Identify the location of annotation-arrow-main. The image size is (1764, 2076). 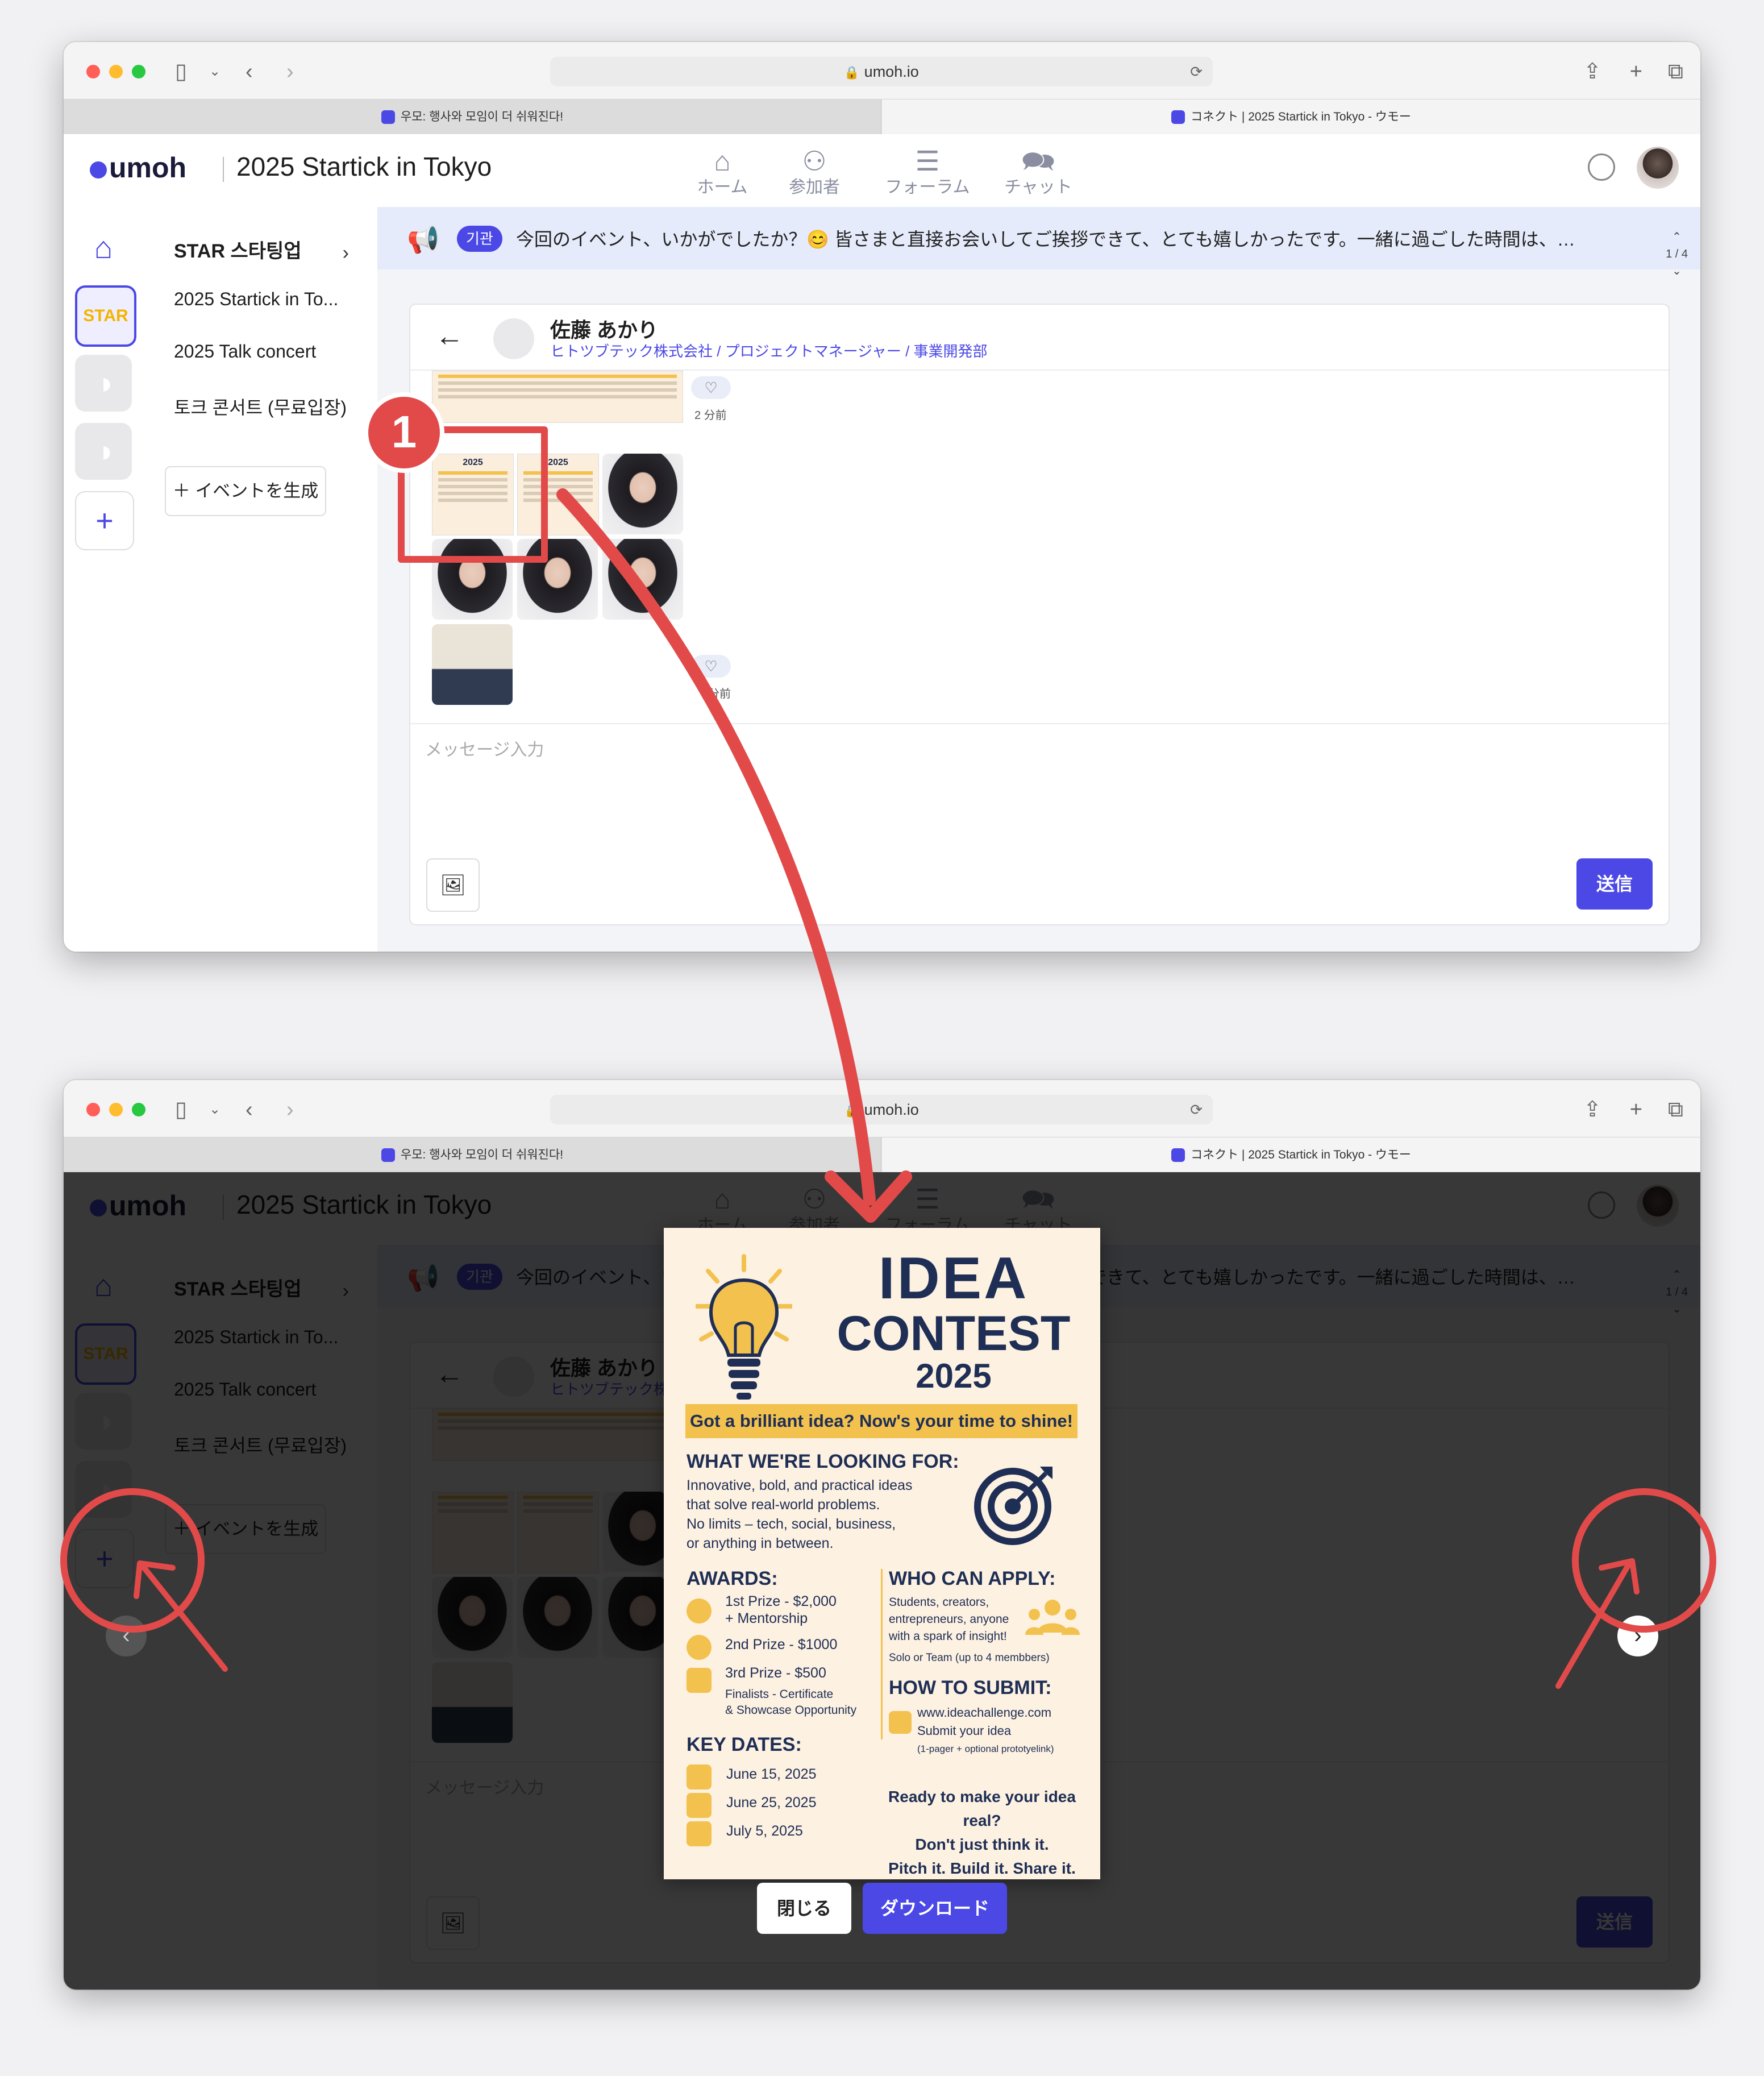
(716, 847).